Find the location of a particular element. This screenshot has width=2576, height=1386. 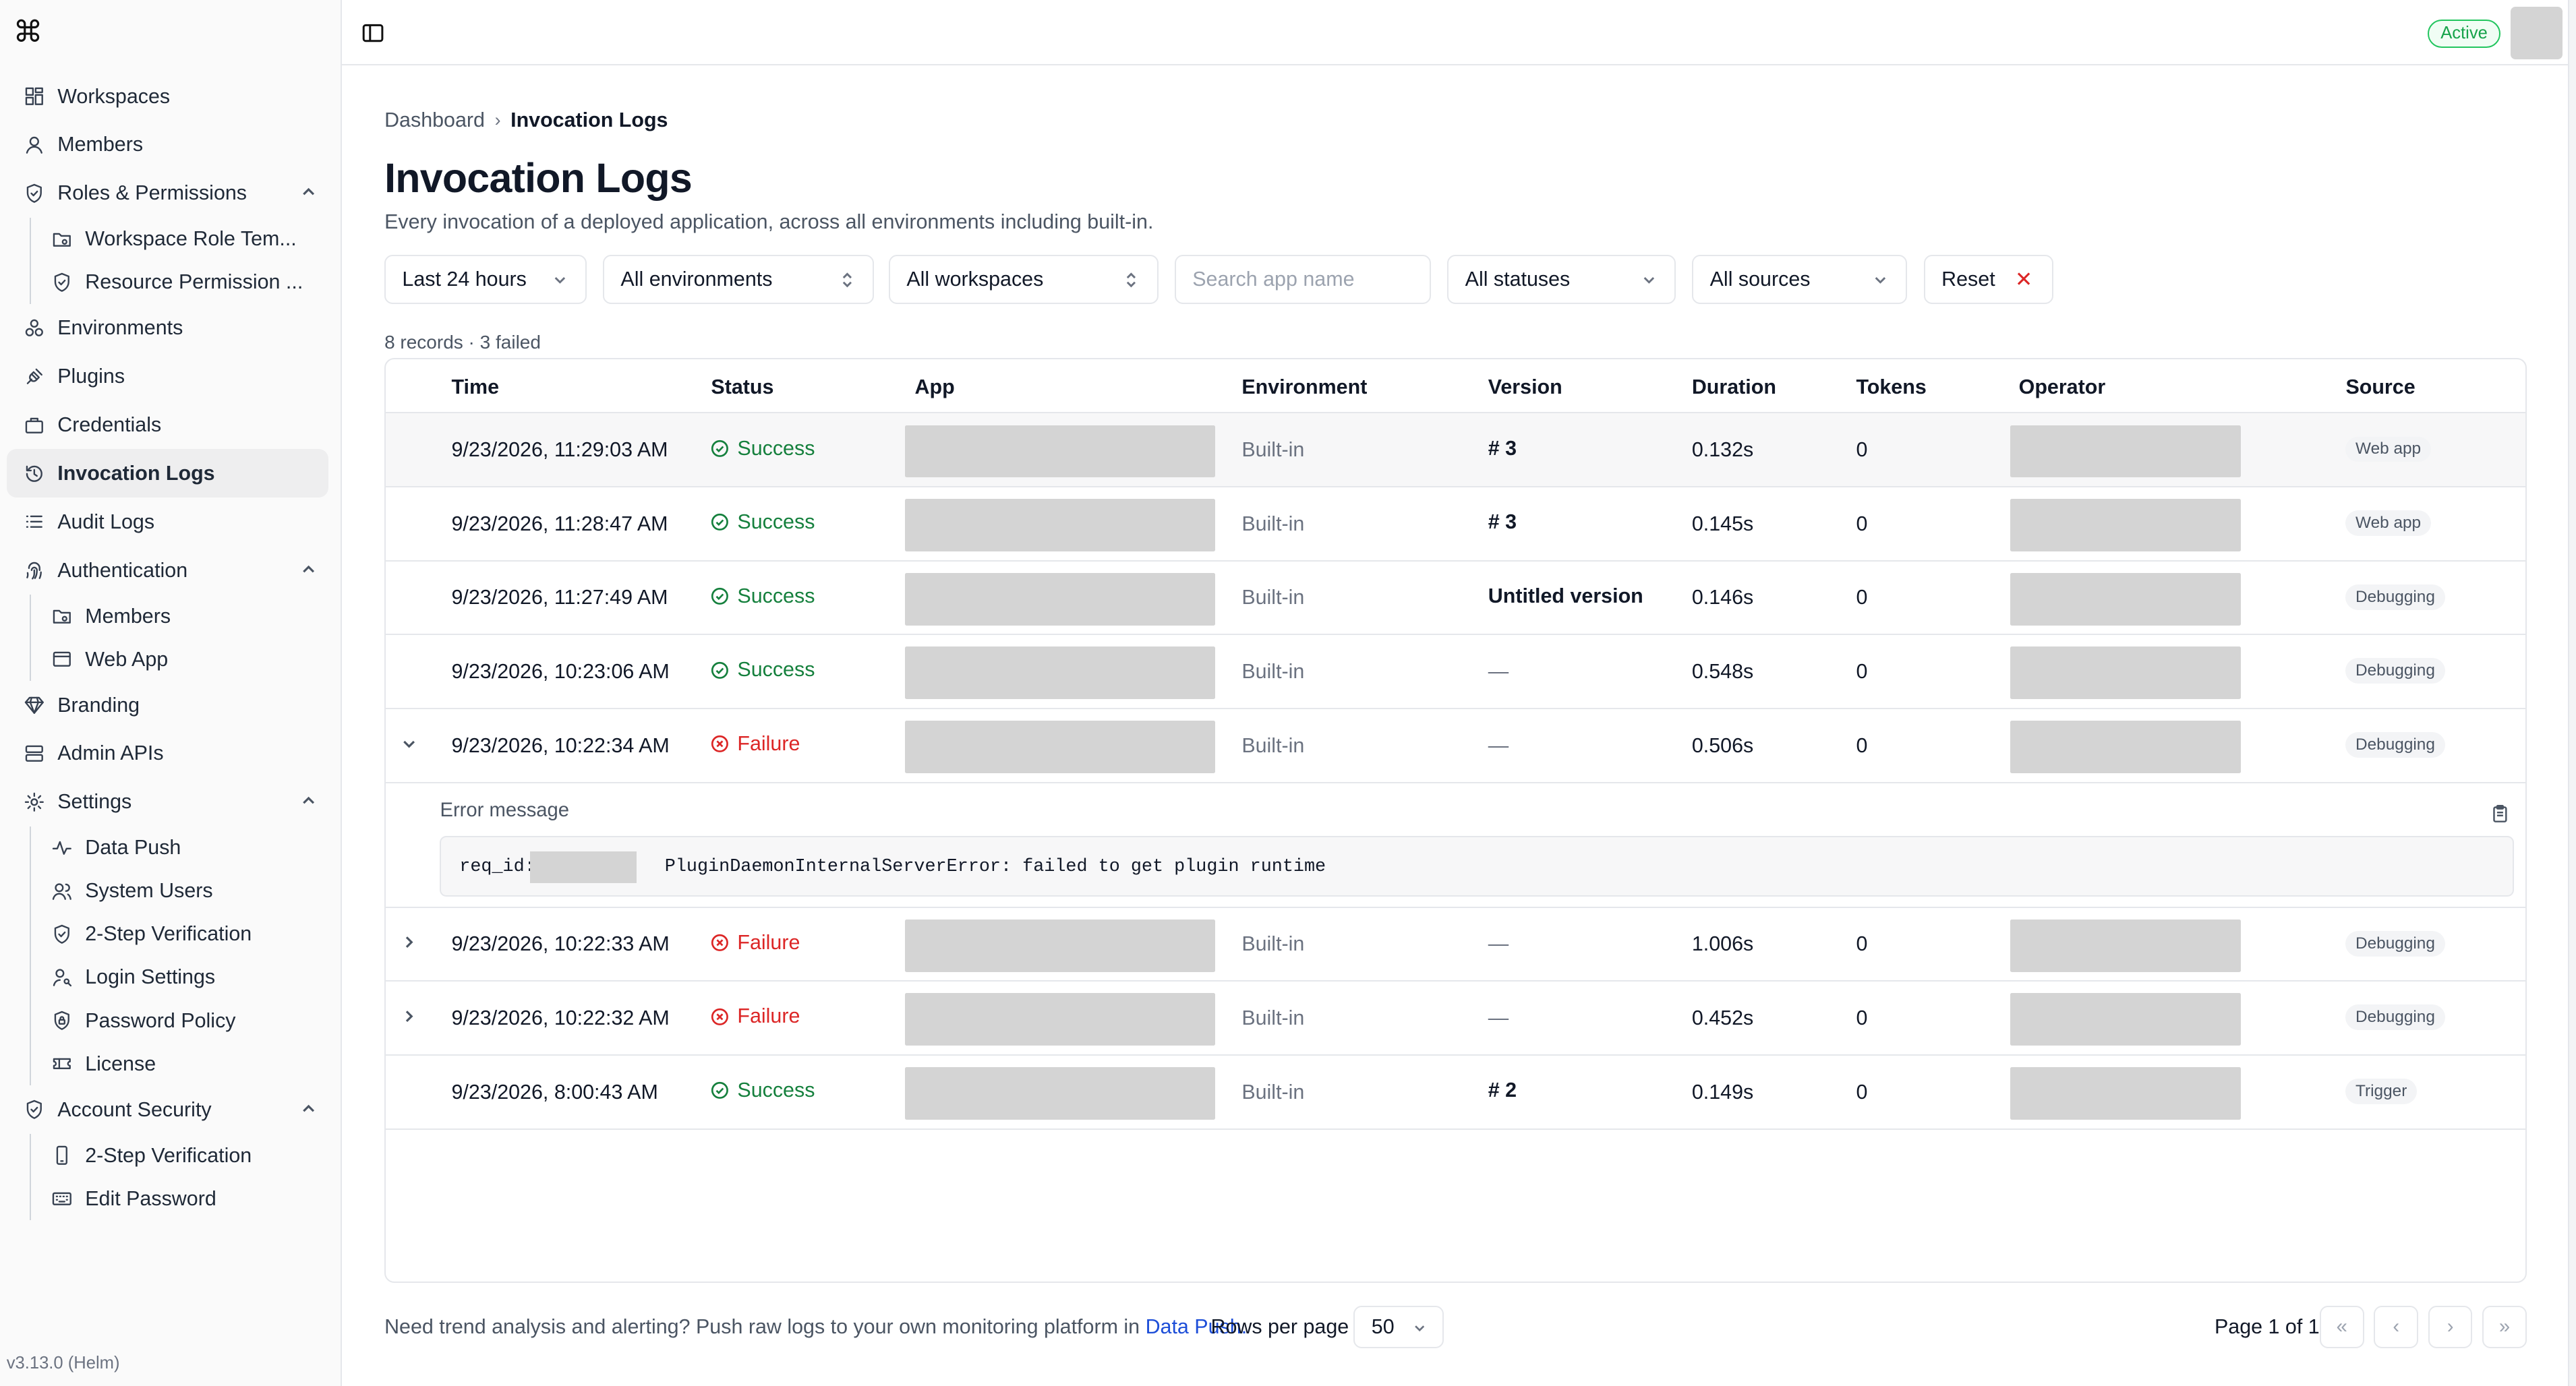

folder-icon is located at coordinates (63, 240).